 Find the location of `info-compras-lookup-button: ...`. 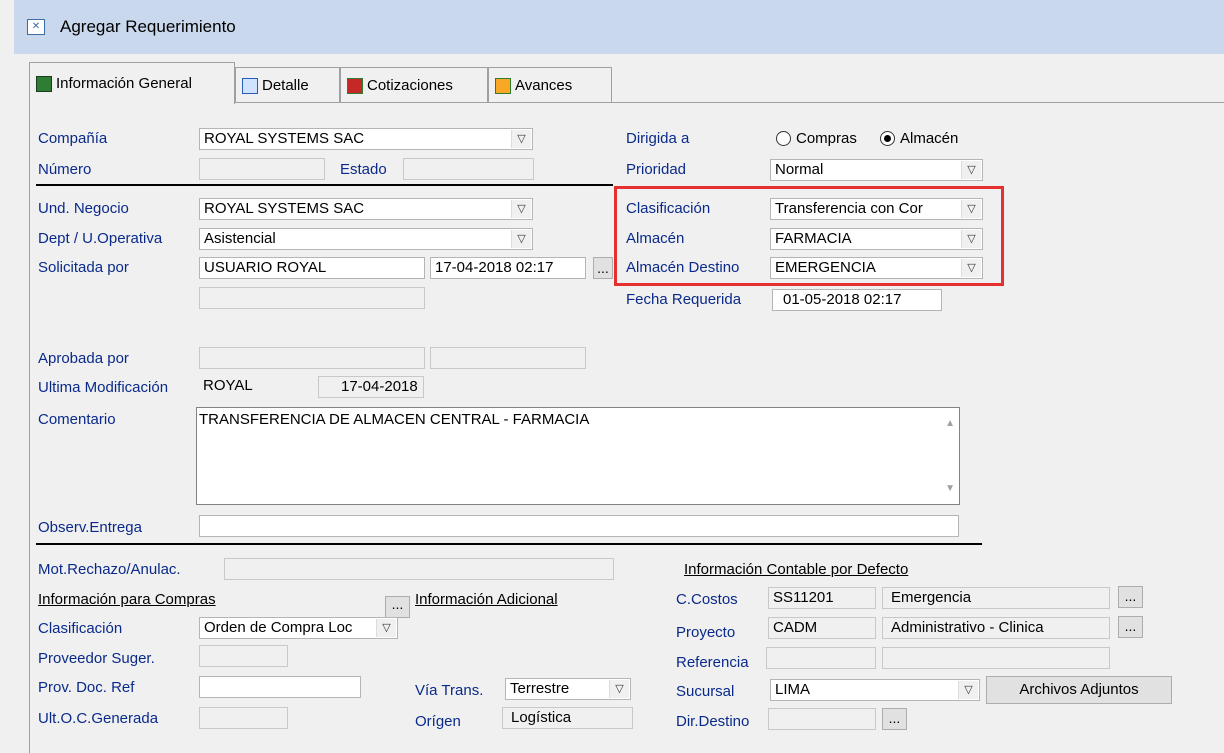

info-compras-lookup-button: ... is located at coordinates (397, 607).